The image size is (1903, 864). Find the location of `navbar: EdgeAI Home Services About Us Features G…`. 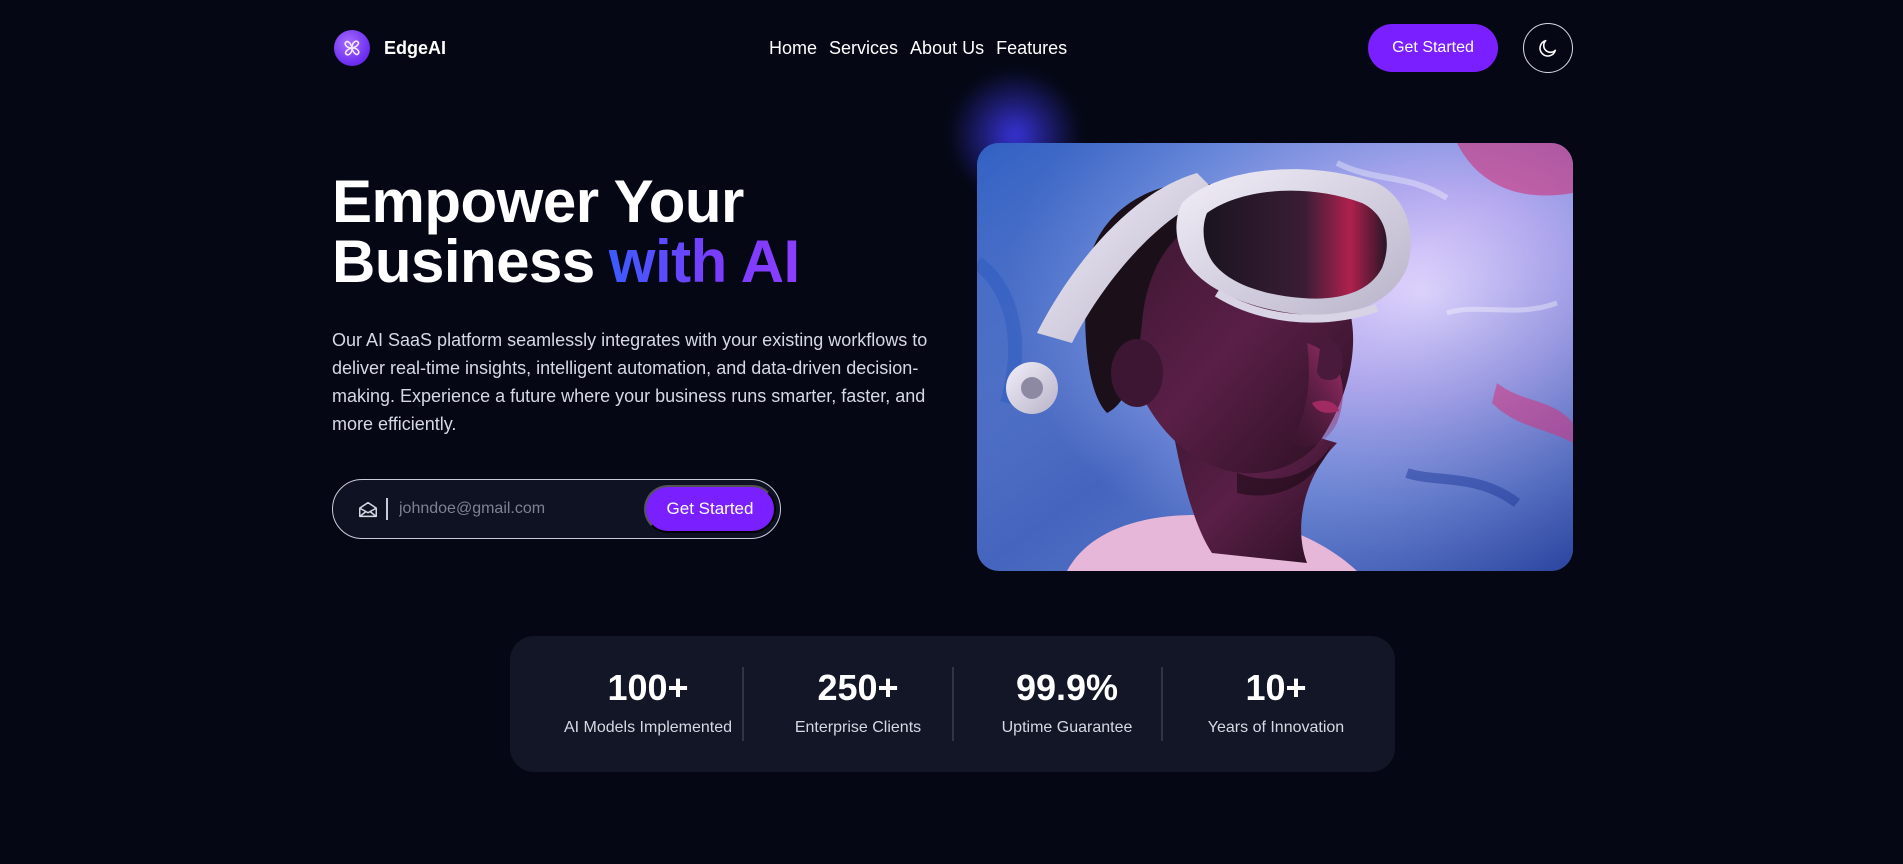

navbar: EdgeAI Home Services About Us Features G… is located at coordinates (951, 48).